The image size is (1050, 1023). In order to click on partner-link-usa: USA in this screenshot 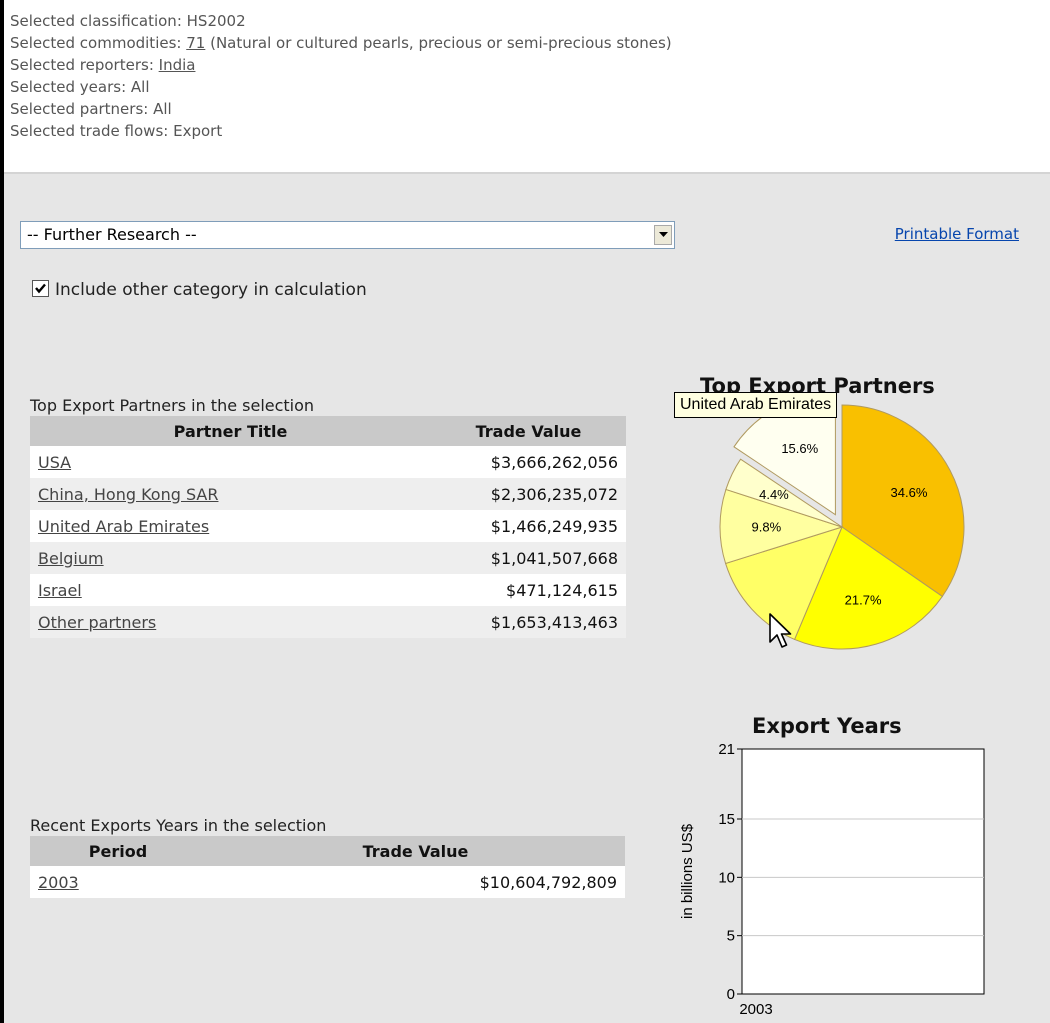, I will do `click(230, 462)`.